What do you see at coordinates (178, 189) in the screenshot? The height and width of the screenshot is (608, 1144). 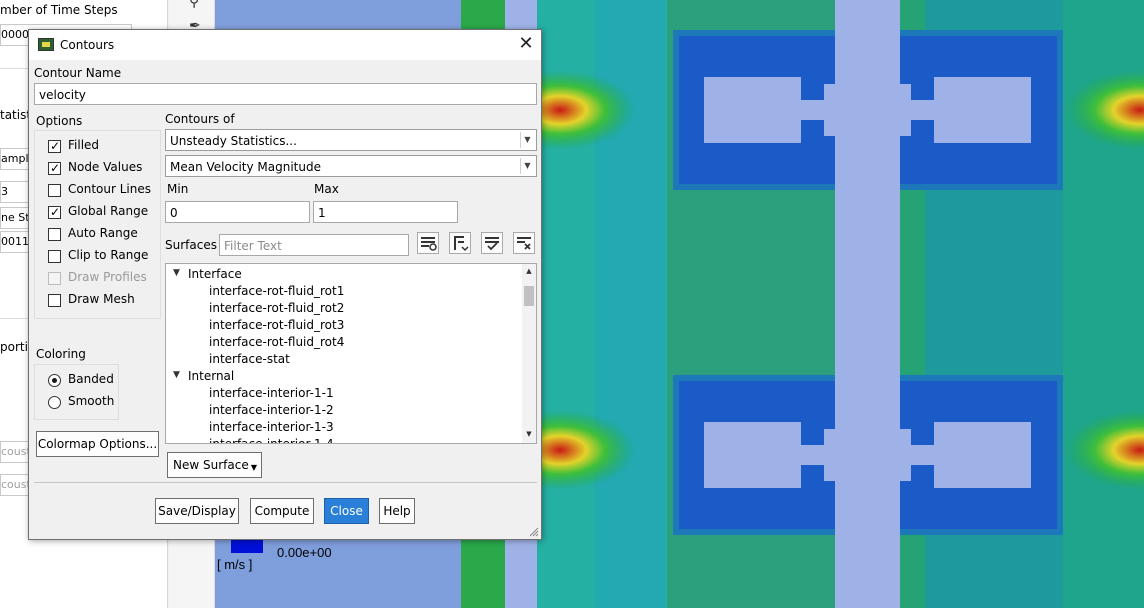 I see `min-label: Min` at bounding box center [178, 189].